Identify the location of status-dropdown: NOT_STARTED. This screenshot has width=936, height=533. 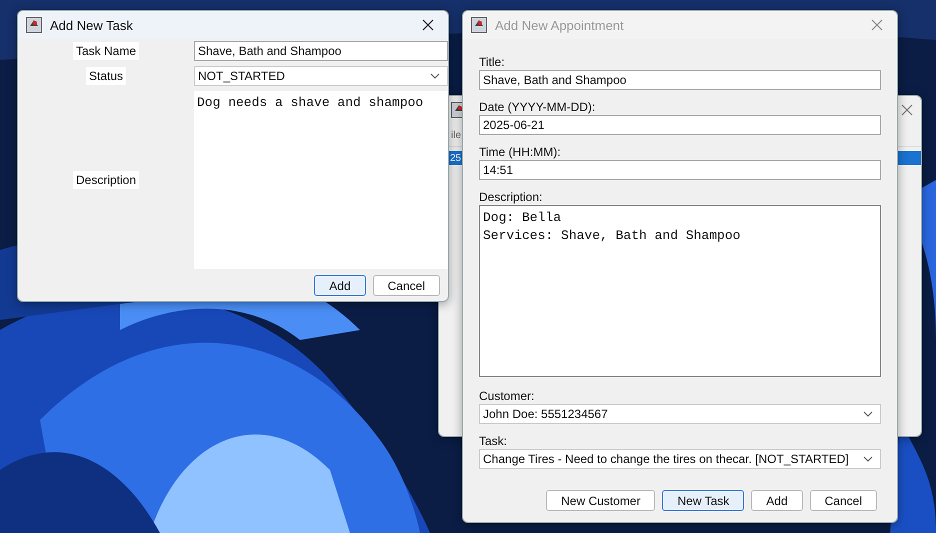
(321, 76).